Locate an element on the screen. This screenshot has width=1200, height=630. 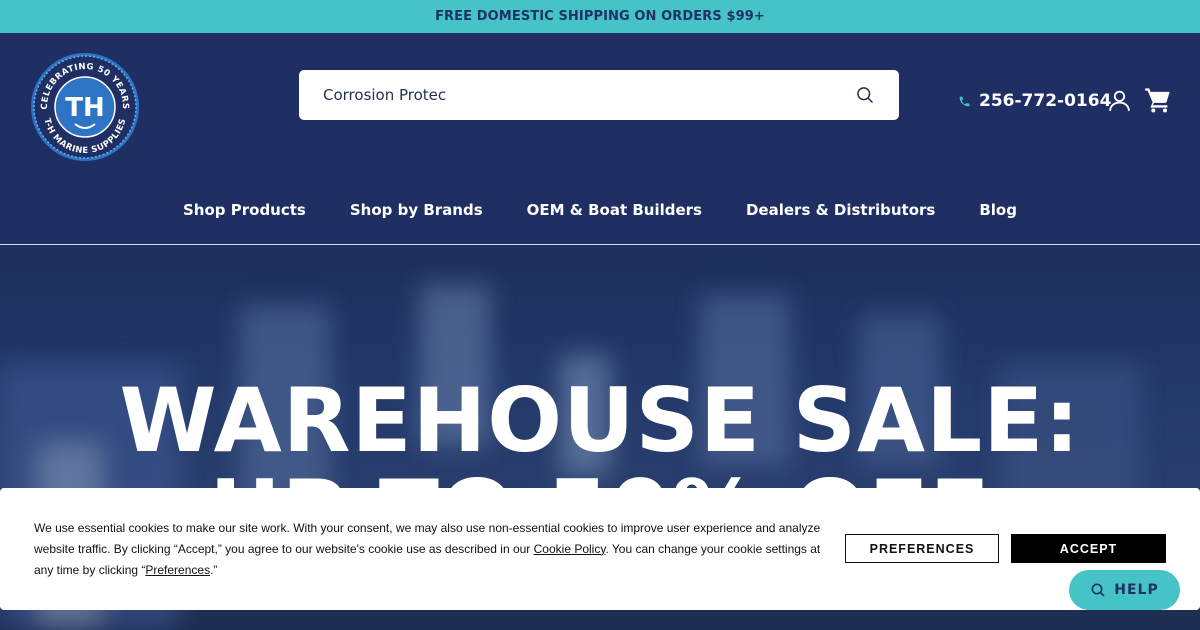
phone-number: 256-772-0164 is located at coordinates (1045, 101).